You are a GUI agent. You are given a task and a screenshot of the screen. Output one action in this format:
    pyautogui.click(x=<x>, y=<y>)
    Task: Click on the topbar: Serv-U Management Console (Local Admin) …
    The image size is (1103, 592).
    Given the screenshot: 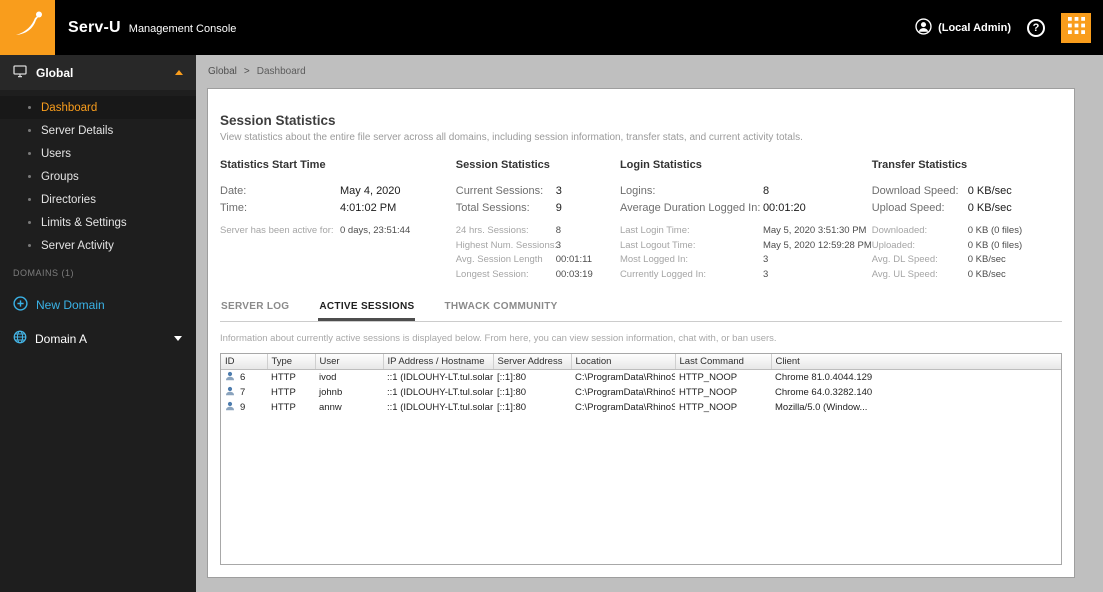 What is the action you would take?
    pyautogui.click(x=551, y=27)
    